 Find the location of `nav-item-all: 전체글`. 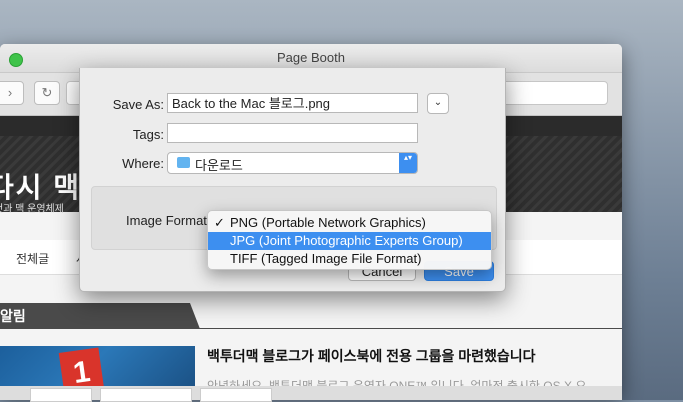

nav-item-all: 전체글 is located at coordinates (32, 258).